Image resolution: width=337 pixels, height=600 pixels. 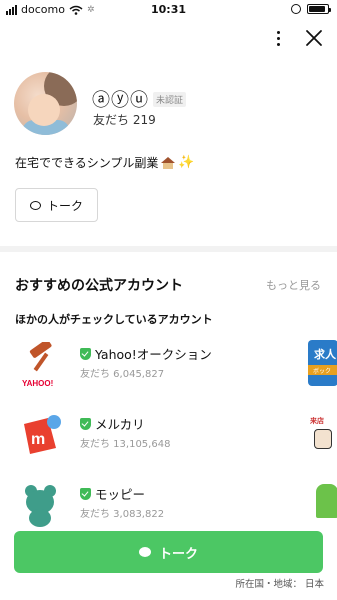 What do you see at coordinates (120, 100) in the screenshot?
I see `profile-name: ⓐⓨⓤ` at bounding box center [120, 100].